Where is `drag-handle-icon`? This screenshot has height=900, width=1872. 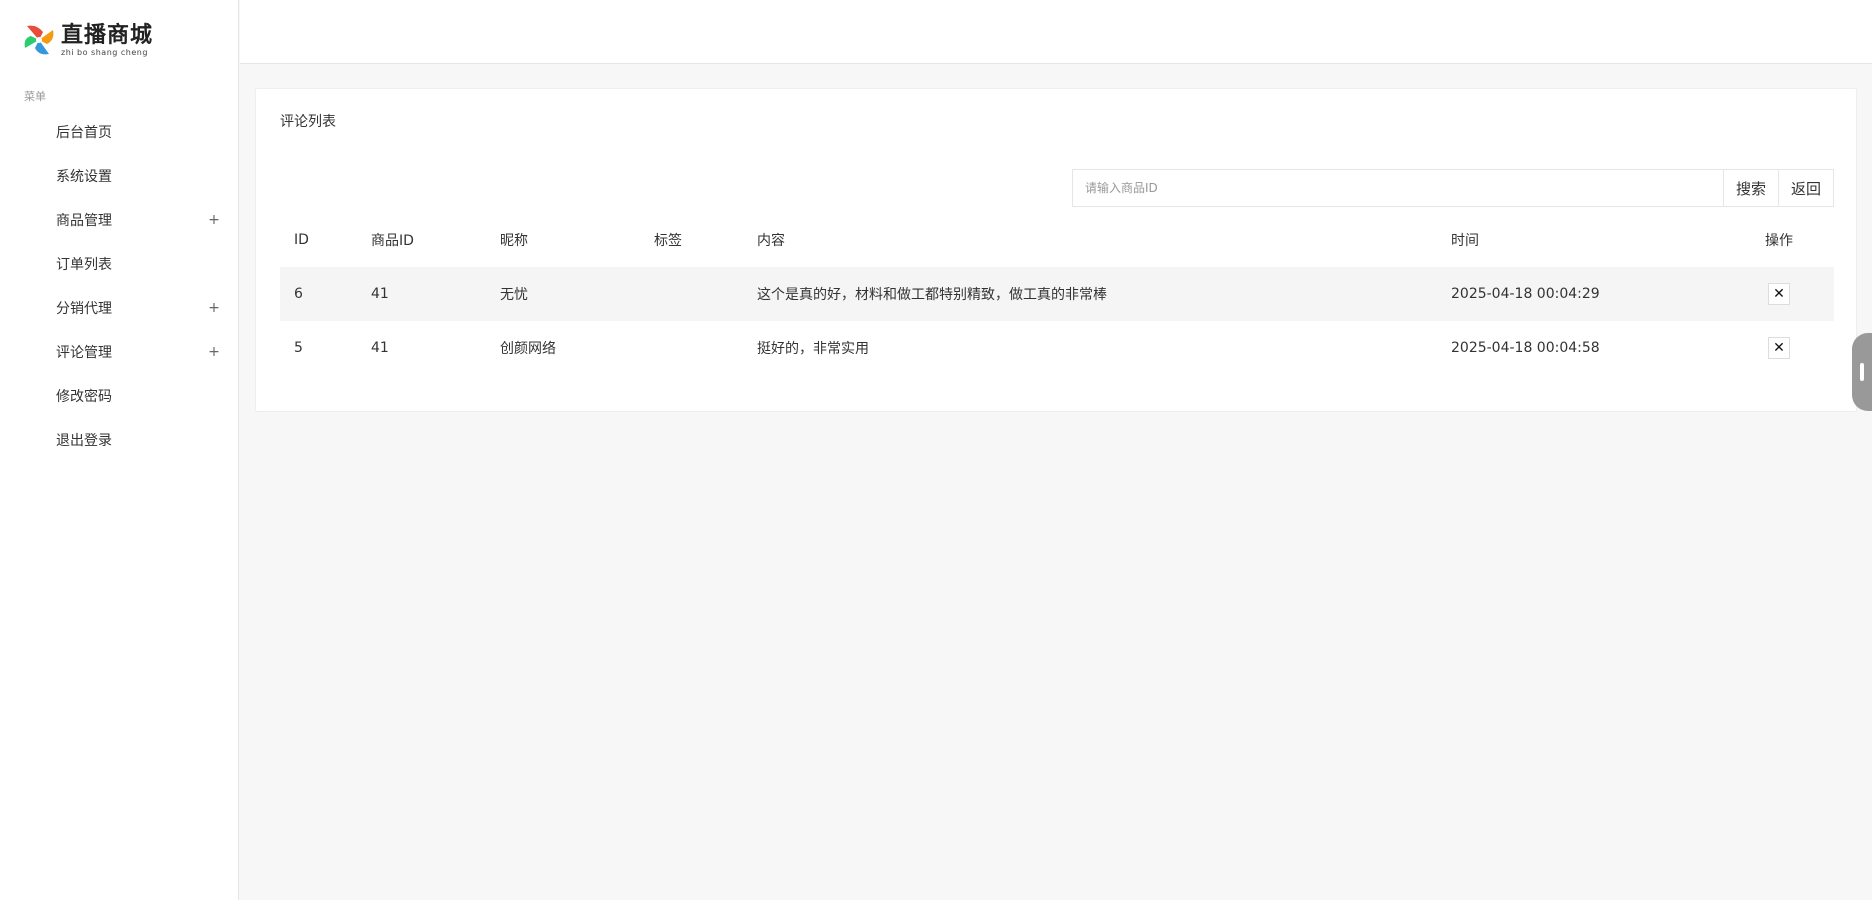
drag-handle-icon is located at coordinates (1862, 372).